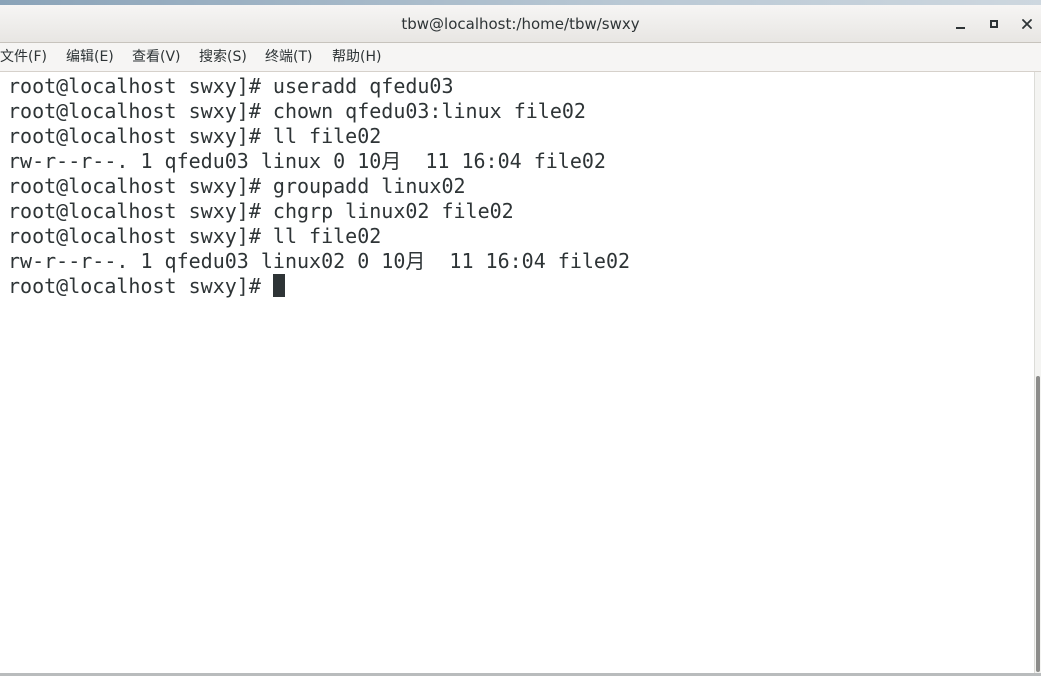  Describe the element at coordinates (156, 57) in the screenshot. I see `menu-view: 查看(V)` at that location.